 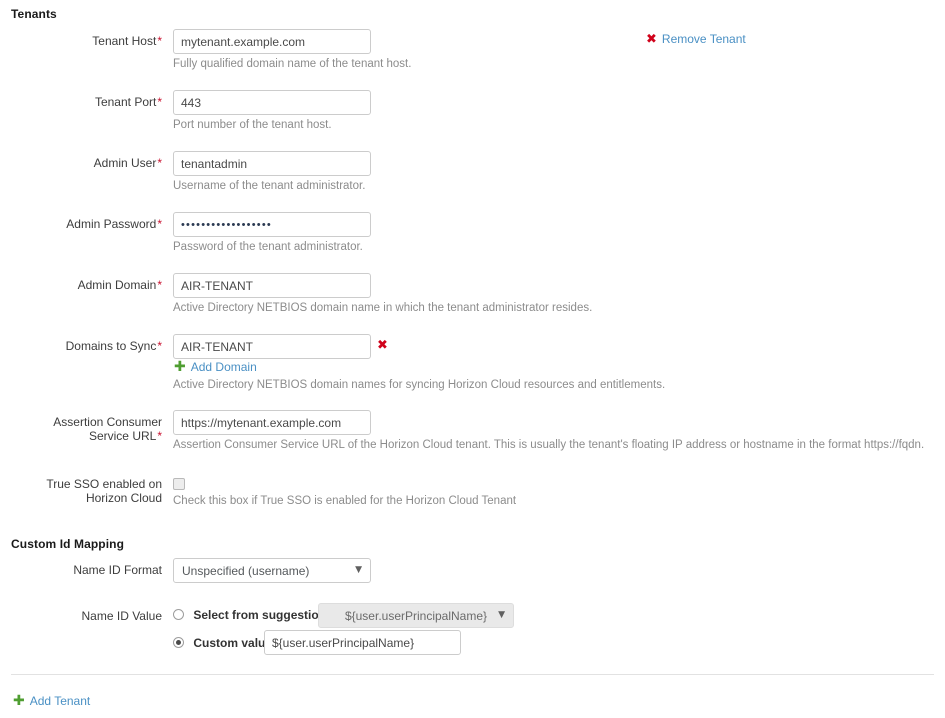 I want to click on admin-user-help: Username of the tenant administrator., so click(x=269, y=186).